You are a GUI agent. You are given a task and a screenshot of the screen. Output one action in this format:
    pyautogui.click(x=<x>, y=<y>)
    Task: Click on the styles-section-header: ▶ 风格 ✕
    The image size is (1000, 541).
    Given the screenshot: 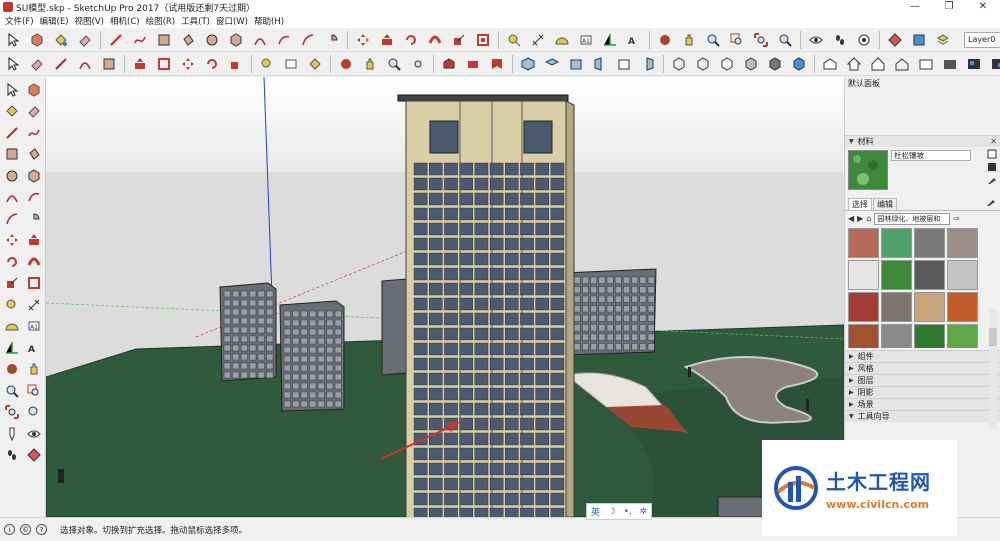 What is the action you would take?
    pyautogui.click(x=922, y=368)
    